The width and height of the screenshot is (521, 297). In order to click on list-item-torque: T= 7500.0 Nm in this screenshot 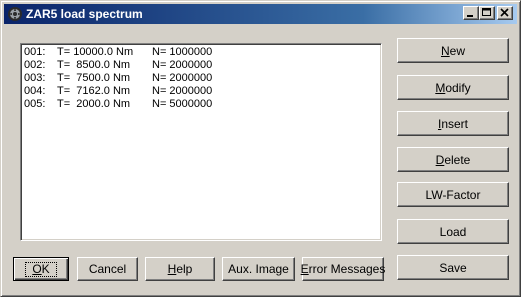, I will do `click(94, 78)`.